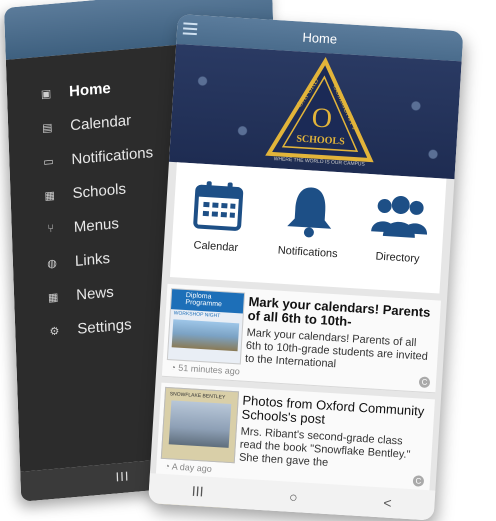 The width and height of the screenshot is (496, 521). I want to click on notifications-icon: ▭, so click(48, 162).